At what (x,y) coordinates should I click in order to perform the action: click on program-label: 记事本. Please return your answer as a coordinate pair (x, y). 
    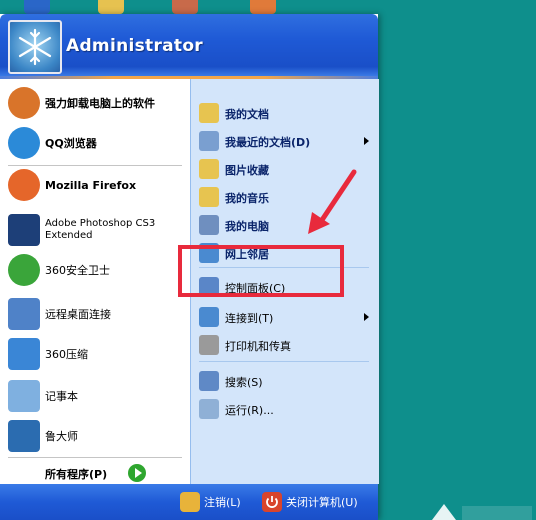
    Looking at the image, I should click on (61, 396).